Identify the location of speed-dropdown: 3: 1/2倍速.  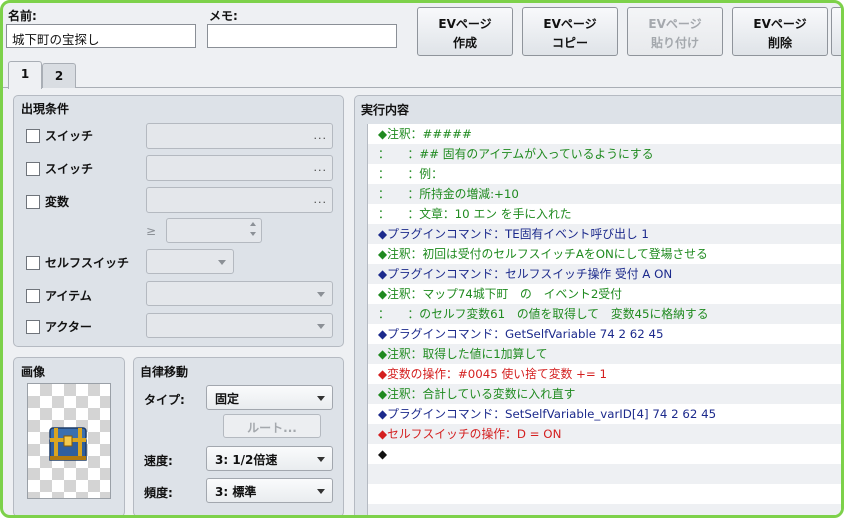
(269, 458).